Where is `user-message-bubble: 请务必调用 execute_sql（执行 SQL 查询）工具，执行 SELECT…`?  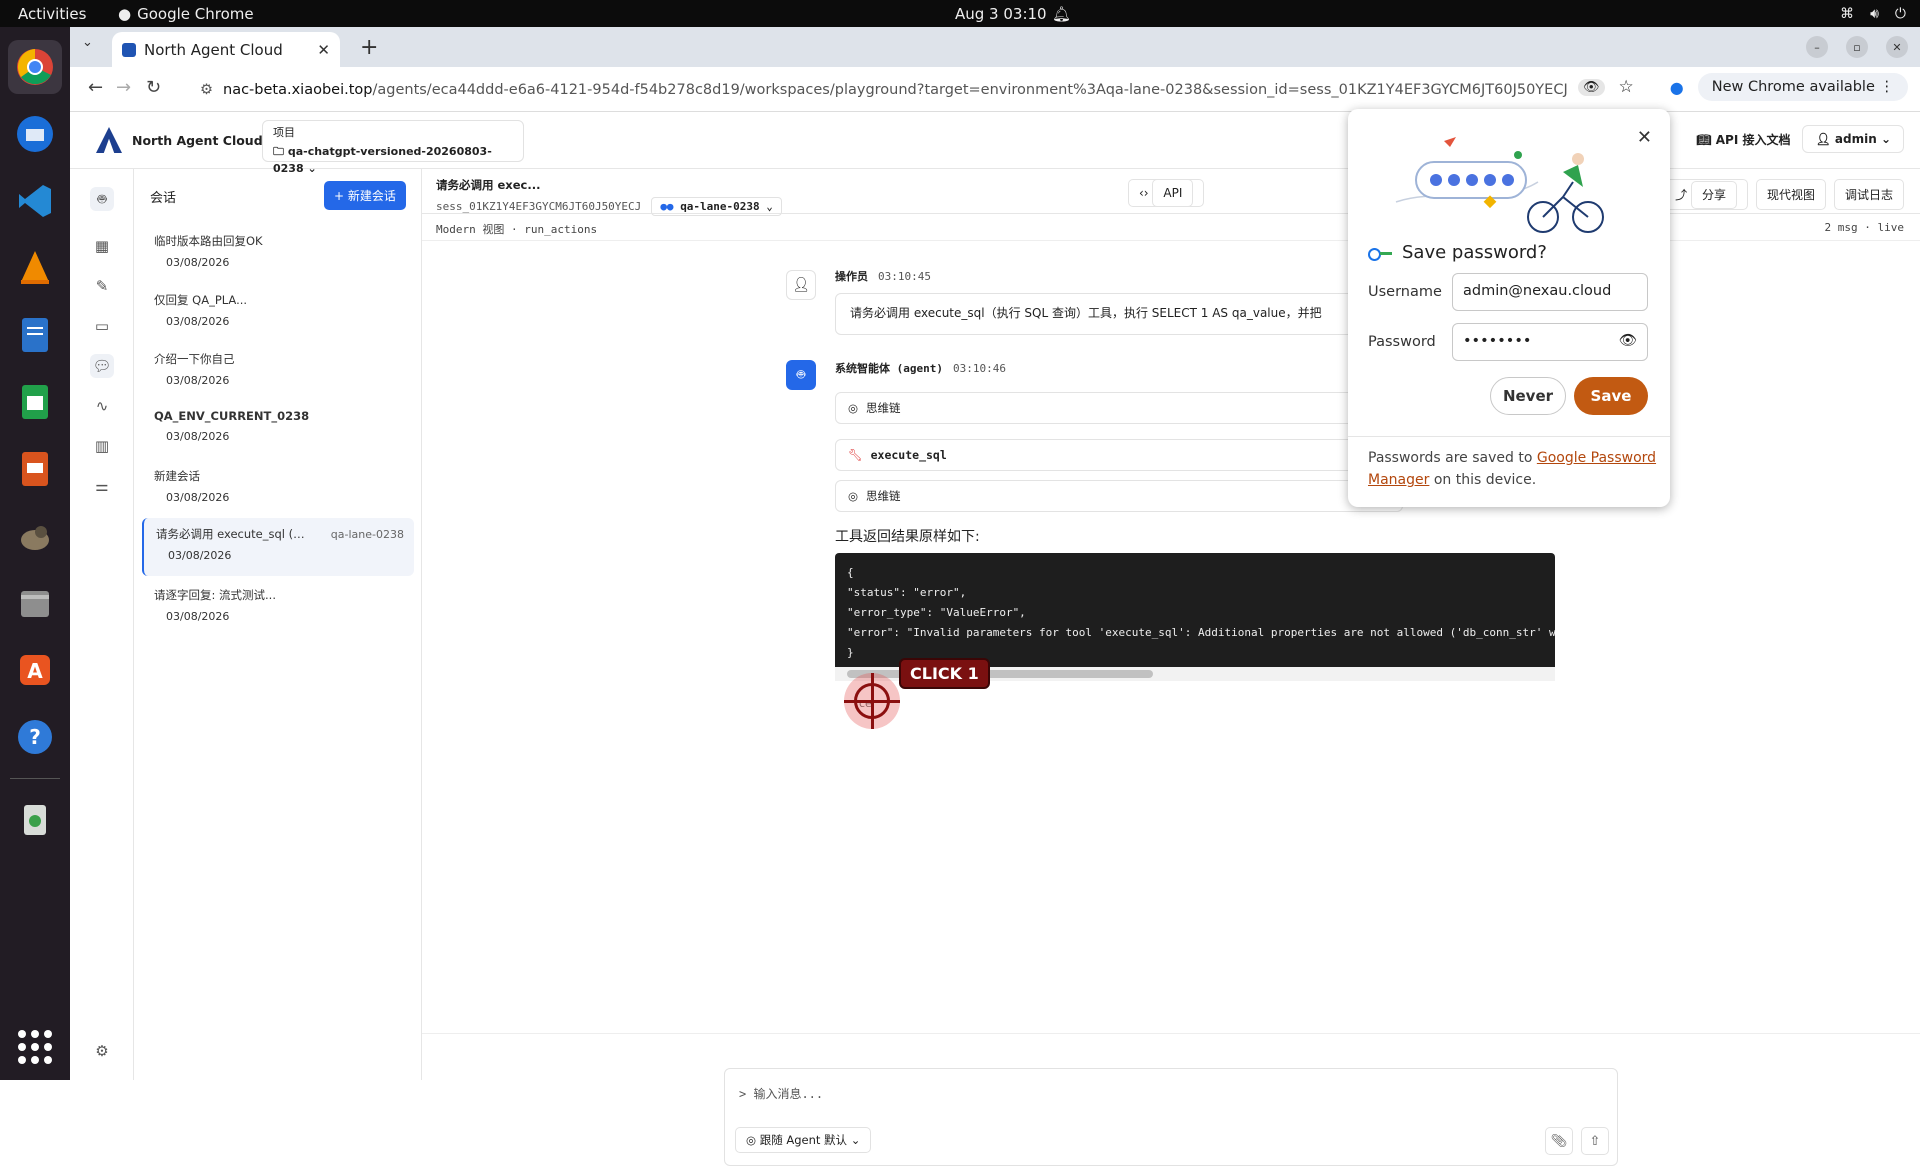 user-message-bubble: 请务必调用 execute_sql（执行 SQL 查询）工具，执行 SELECT… is located at coordinates (1119, 314).